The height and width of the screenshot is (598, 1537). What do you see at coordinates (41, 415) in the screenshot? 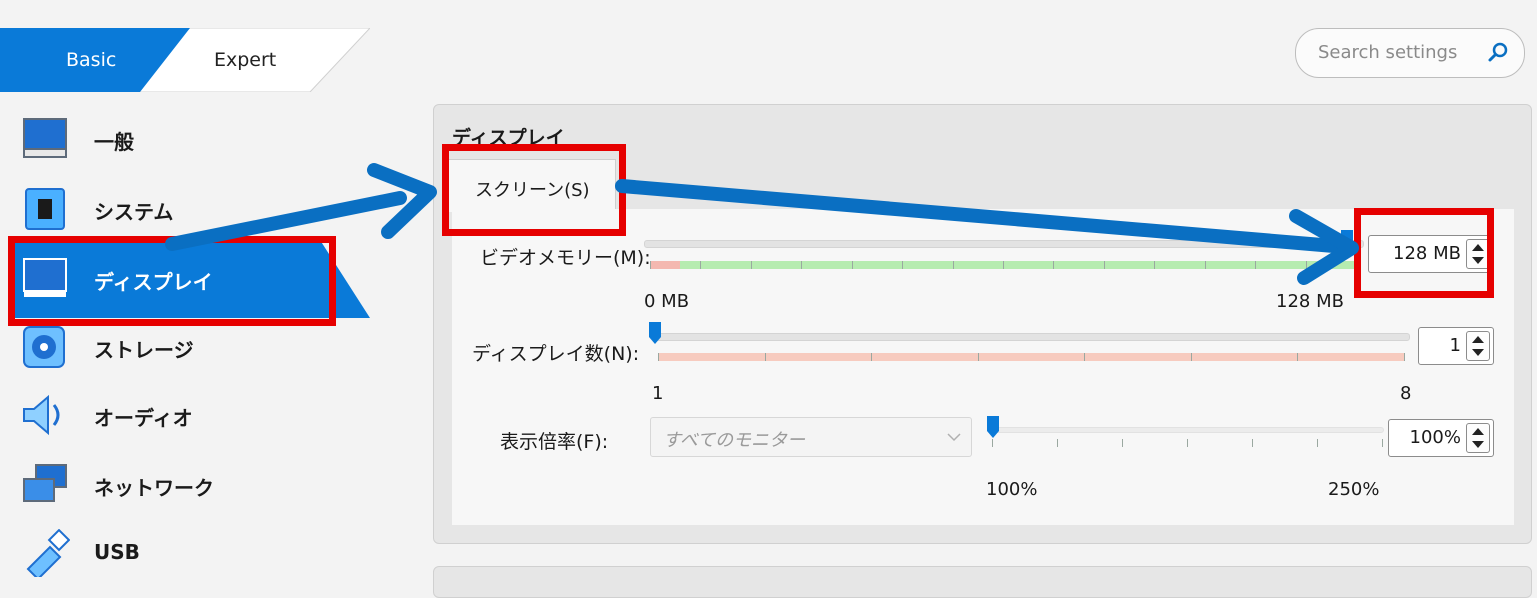
I see `speaker-icon` at bounding box center [41, 415].